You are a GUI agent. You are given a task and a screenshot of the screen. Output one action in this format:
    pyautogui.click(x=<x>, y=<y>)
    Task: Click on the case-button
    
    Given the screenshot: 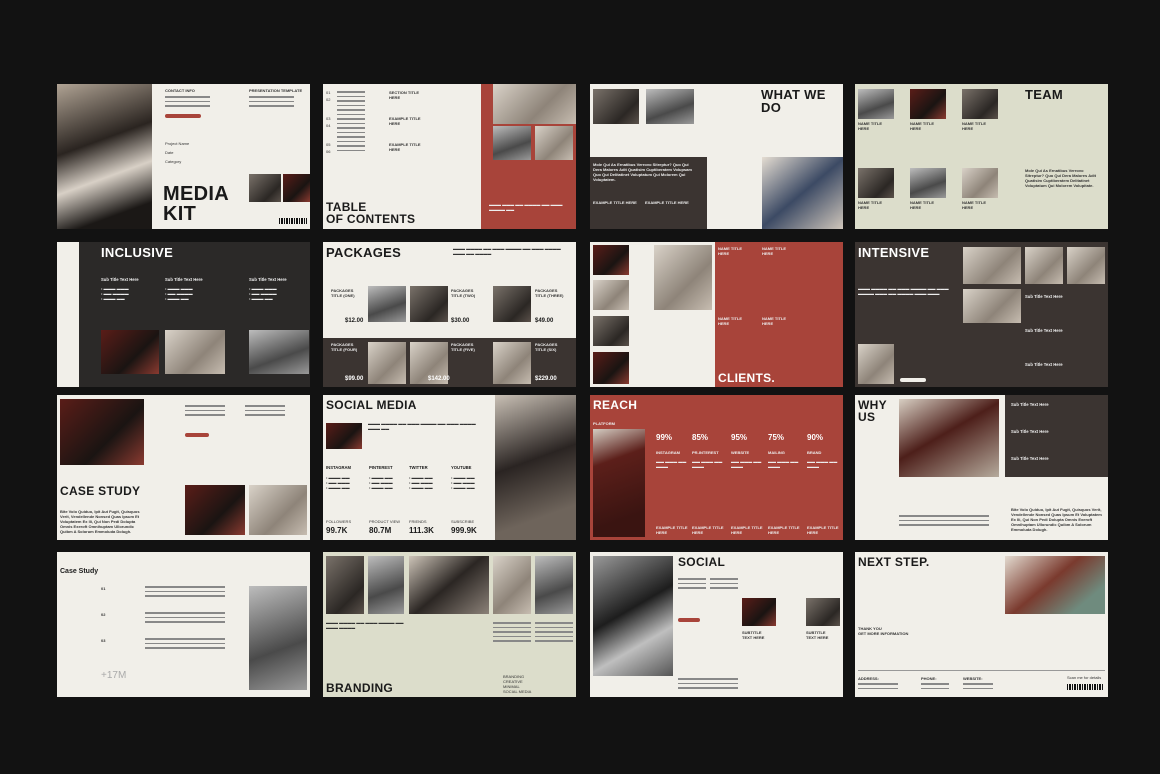 What is the action you would take?
    pyautogui.click(x=197, y=435)
    